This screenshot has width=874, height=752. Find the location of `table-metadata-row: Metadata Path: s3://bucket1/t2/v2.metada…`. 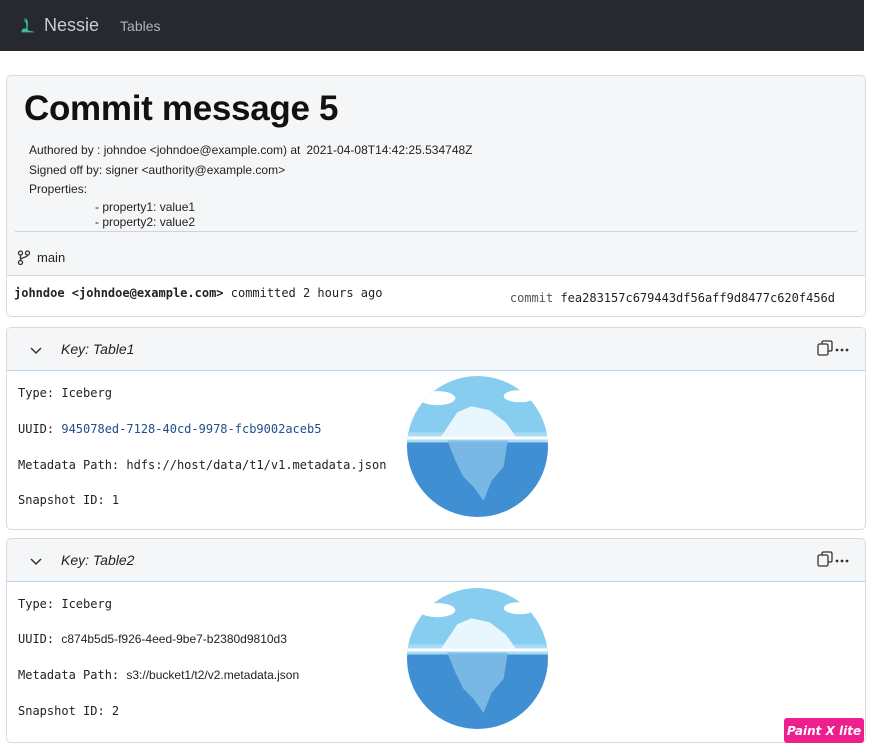

table-metadata-row: Metadata Path: s3://bucket1/t2/v2.metada… is located at coordinates (158, 675).